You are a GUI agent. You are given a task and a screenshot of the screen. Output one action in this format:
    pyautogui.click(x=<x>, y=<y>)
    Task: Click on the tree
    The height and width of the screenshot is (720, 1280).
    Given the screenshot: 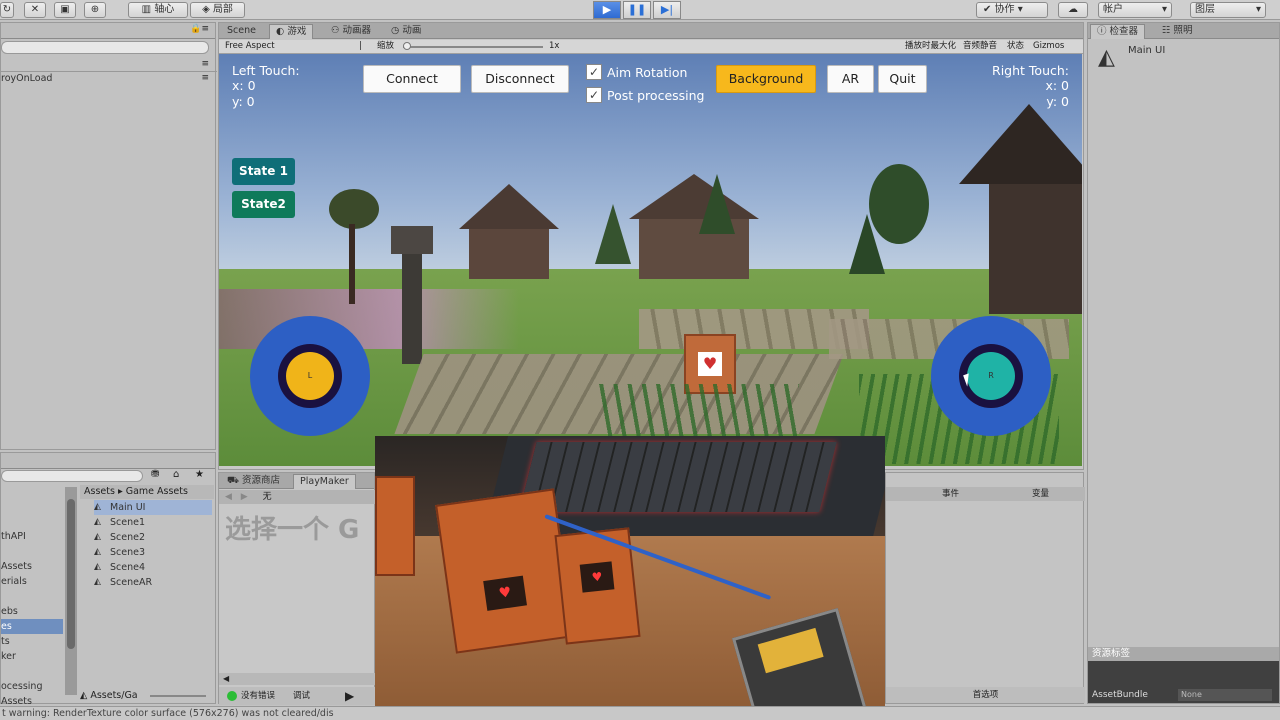 What is the action you would take?
    pyautogui.click(x=717, y=204)
    